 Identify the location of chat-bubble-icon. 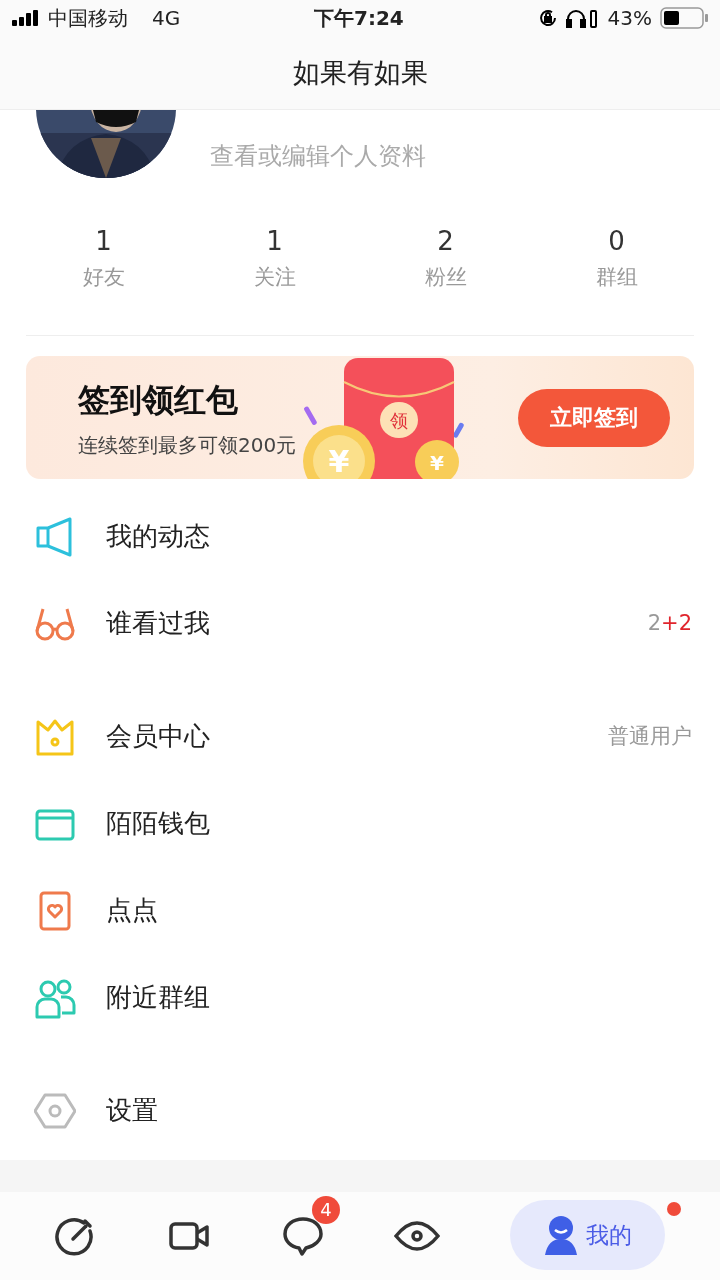
(303, 1236).